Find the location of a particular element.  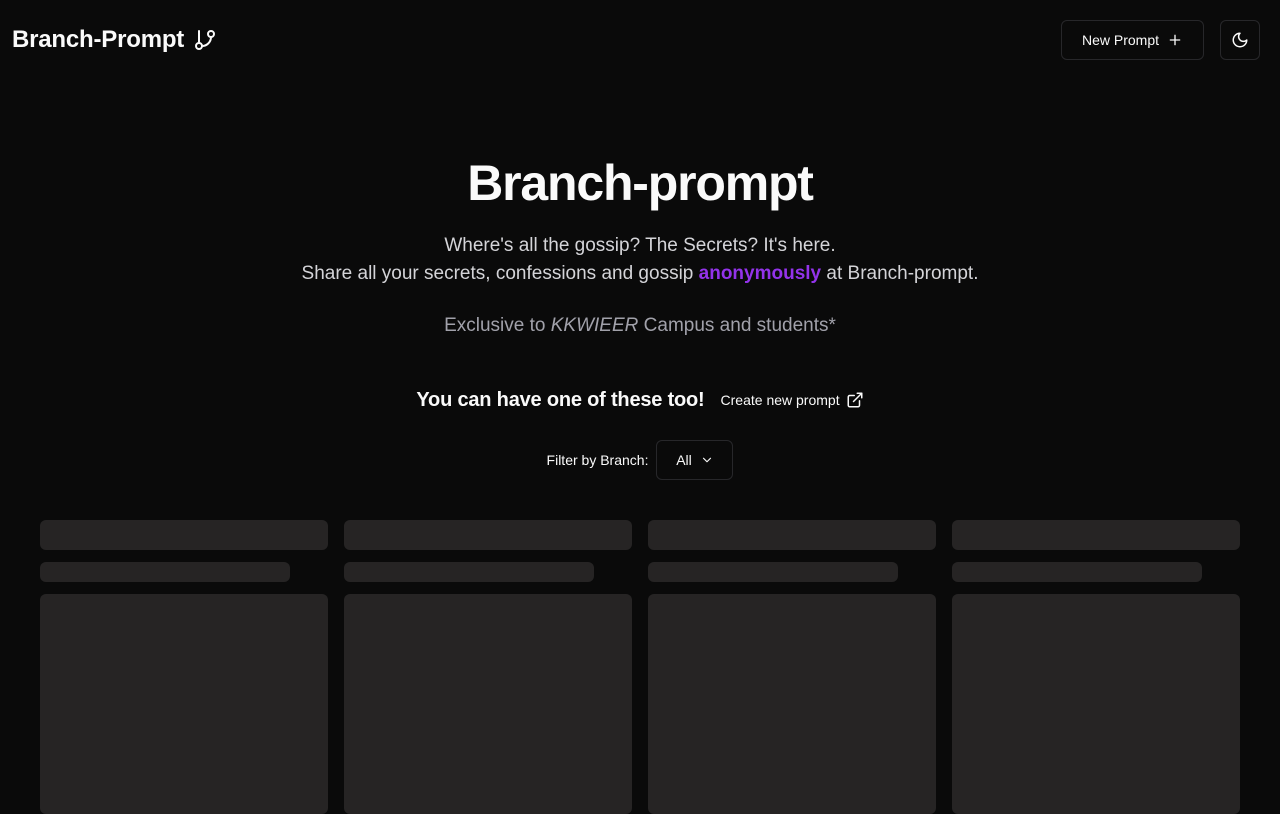

external-link-icon is located at coordinates (855, 400).